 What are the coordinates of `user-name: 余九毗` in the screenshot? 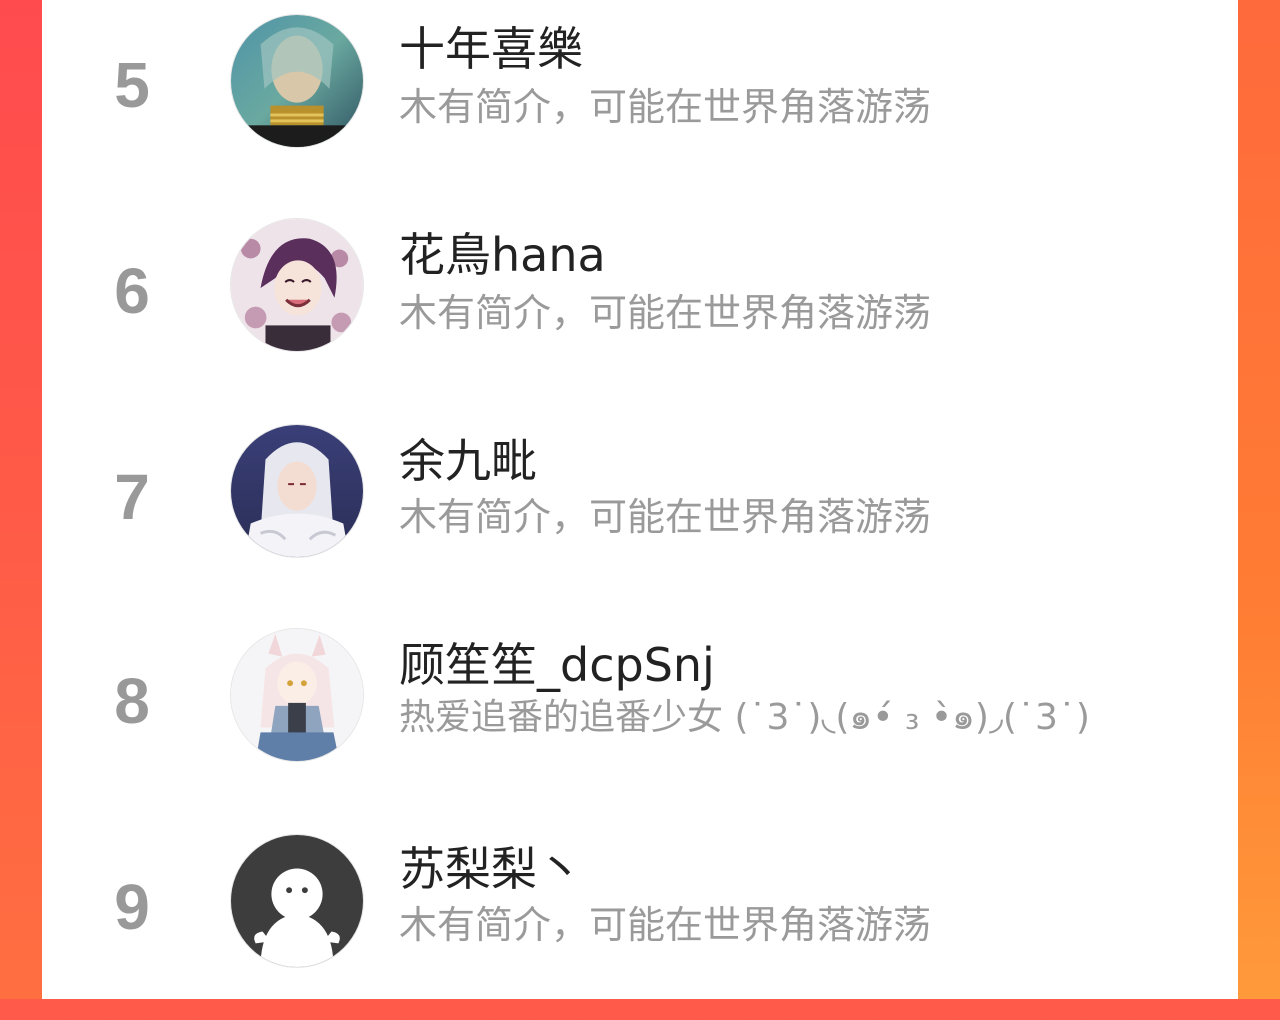 It's located at (468, 461).